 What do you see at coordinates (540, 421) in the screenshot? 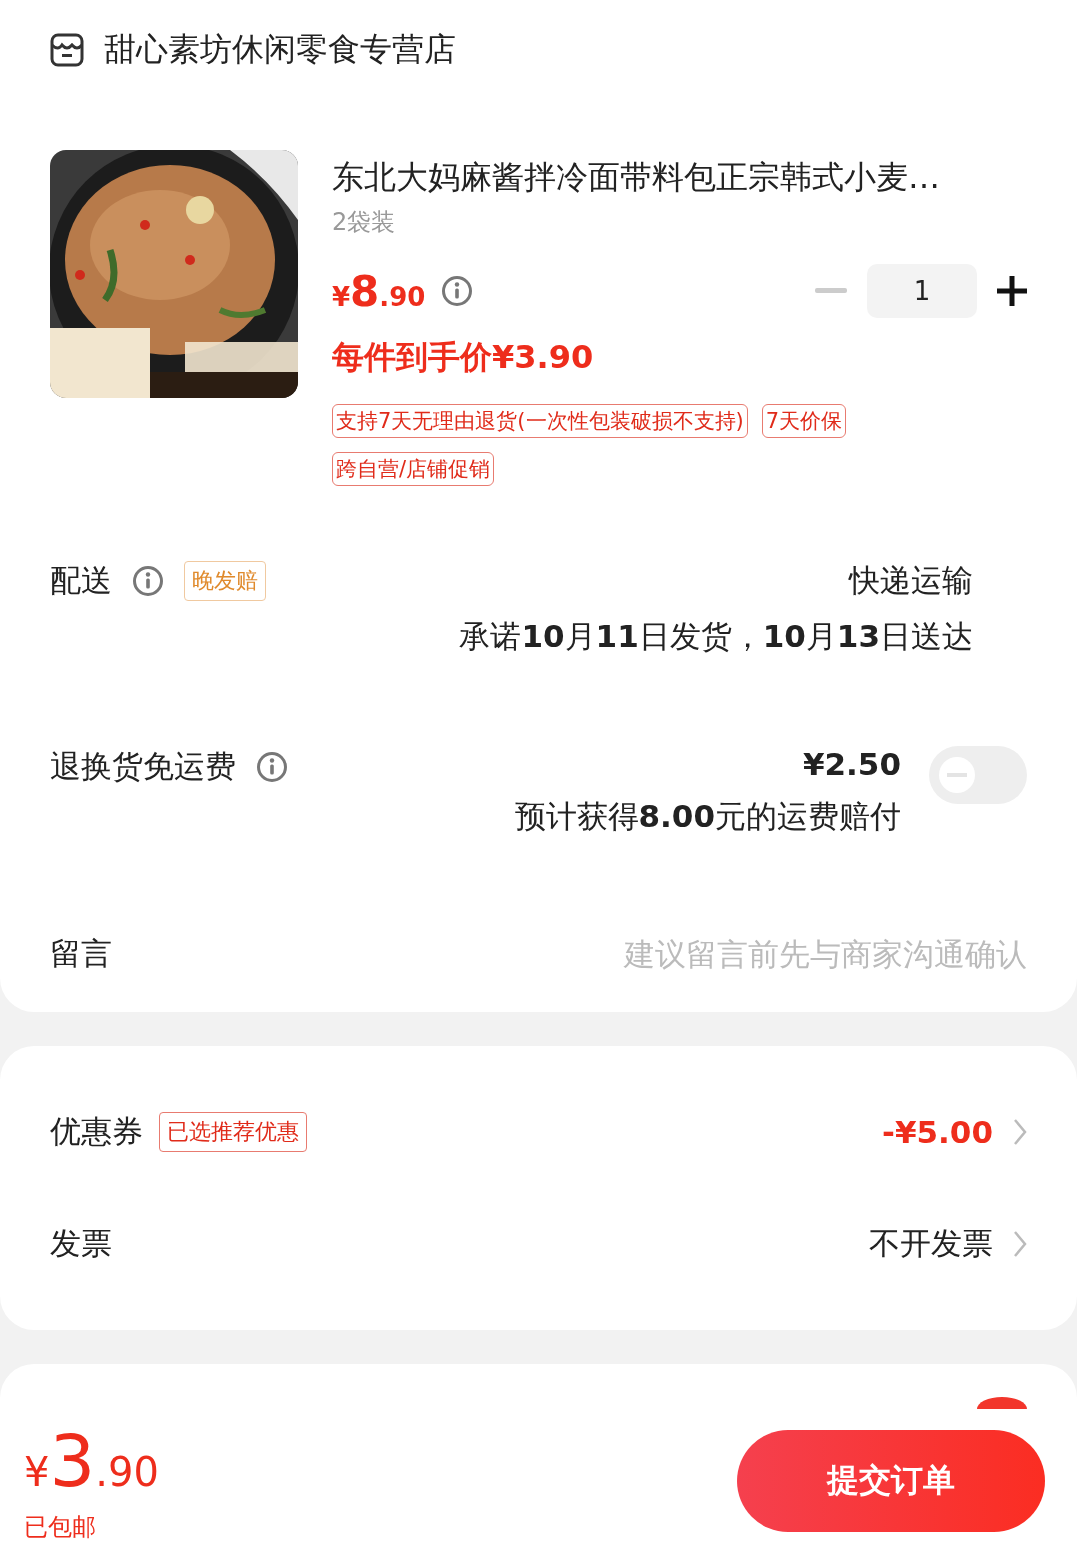
I see `service-tag: 支持7天无理由退货(一次性包装破损不支持)` at bounding box center [540, 421].